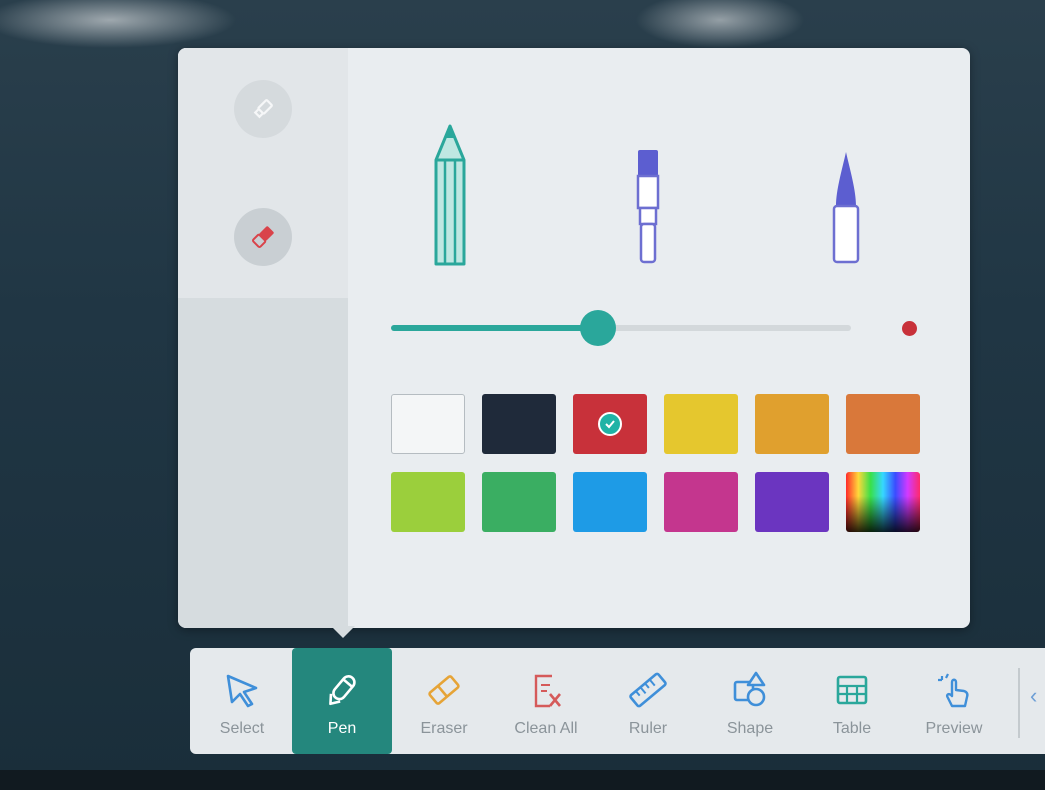 The height and width of the screenshot is (790, 1045). I want to click on tool-select-label: Select, so click(242, 728).